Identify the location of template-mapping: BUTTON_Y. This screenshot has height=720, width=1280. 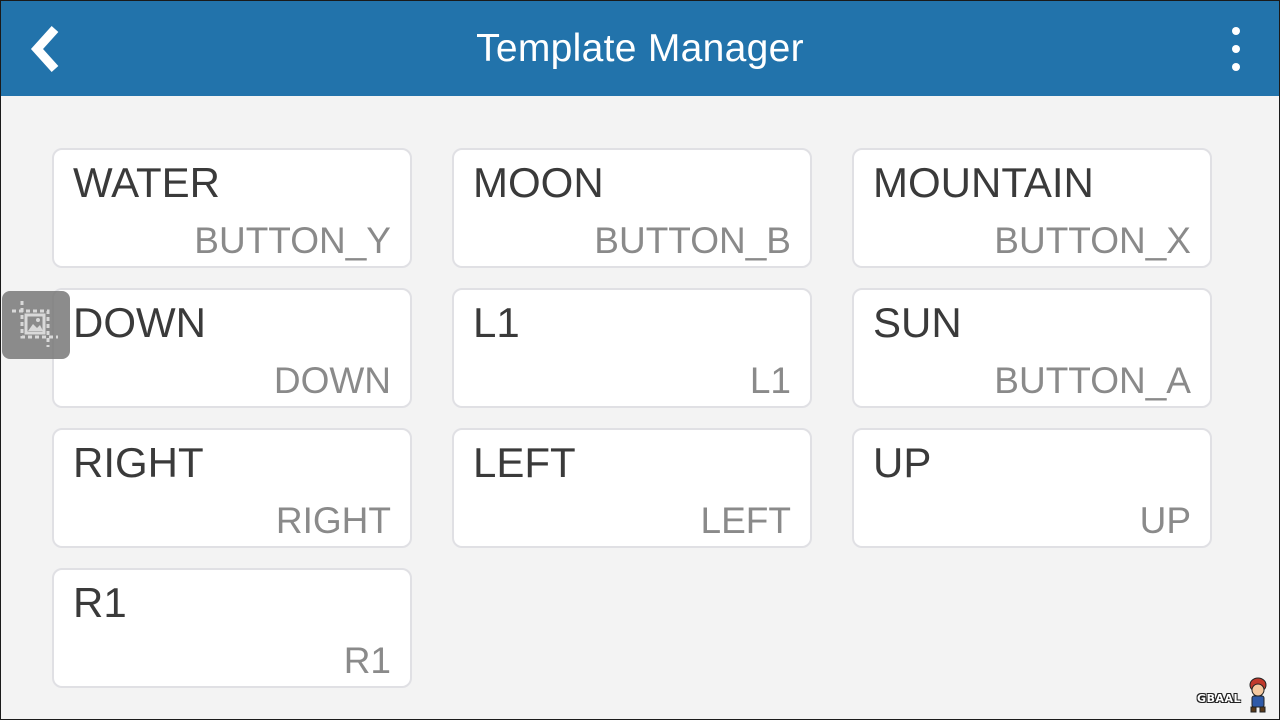
(292, 240).